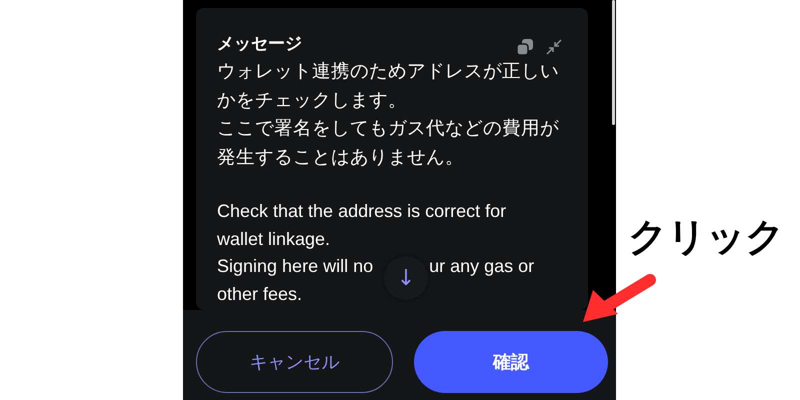  Describe the element at coordinates (312, 100) in the screenshot. I see `message-text: かをチェックします。` at that location.